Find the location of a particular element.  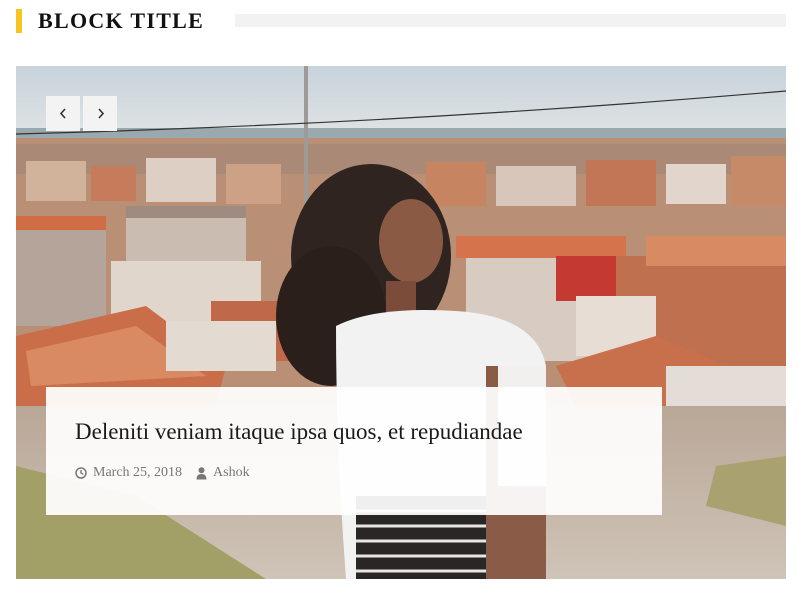

title-divider is located at coordinates (510, 20).